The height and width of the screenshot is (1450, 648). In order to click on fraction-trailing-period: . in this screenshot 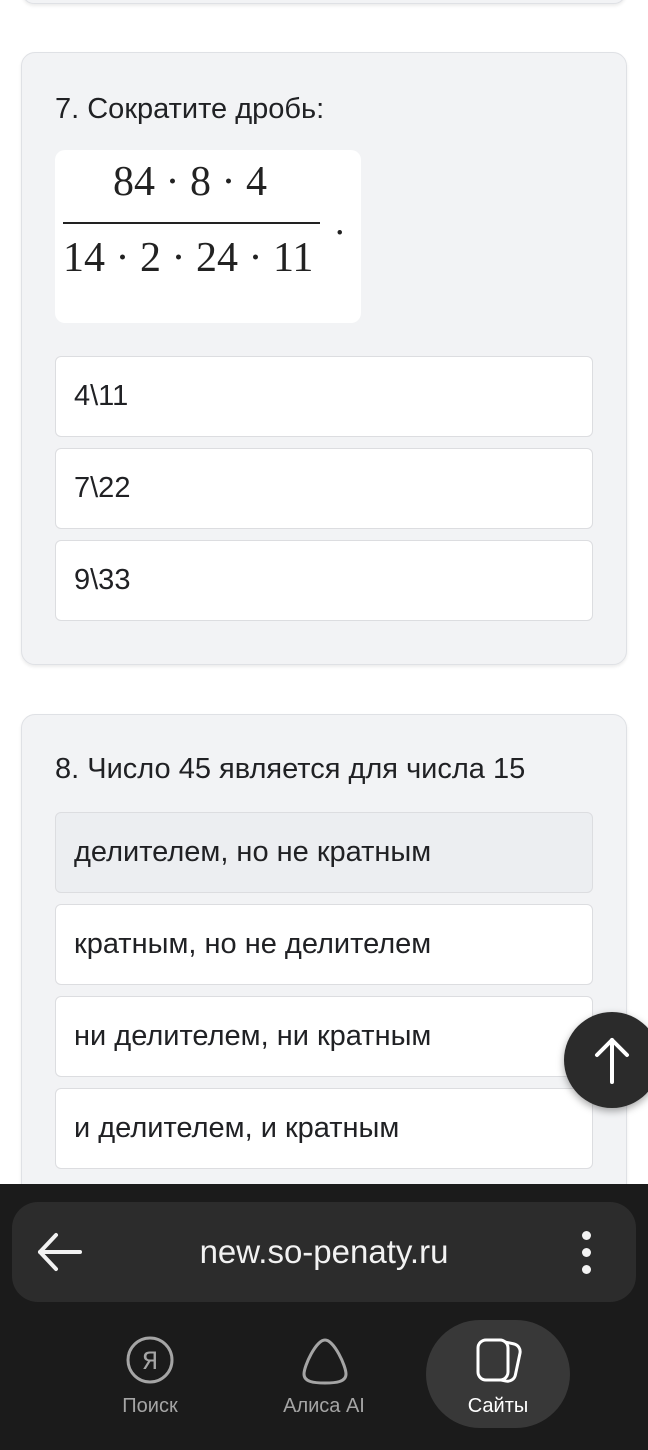, I will do `click(340, 222)`.